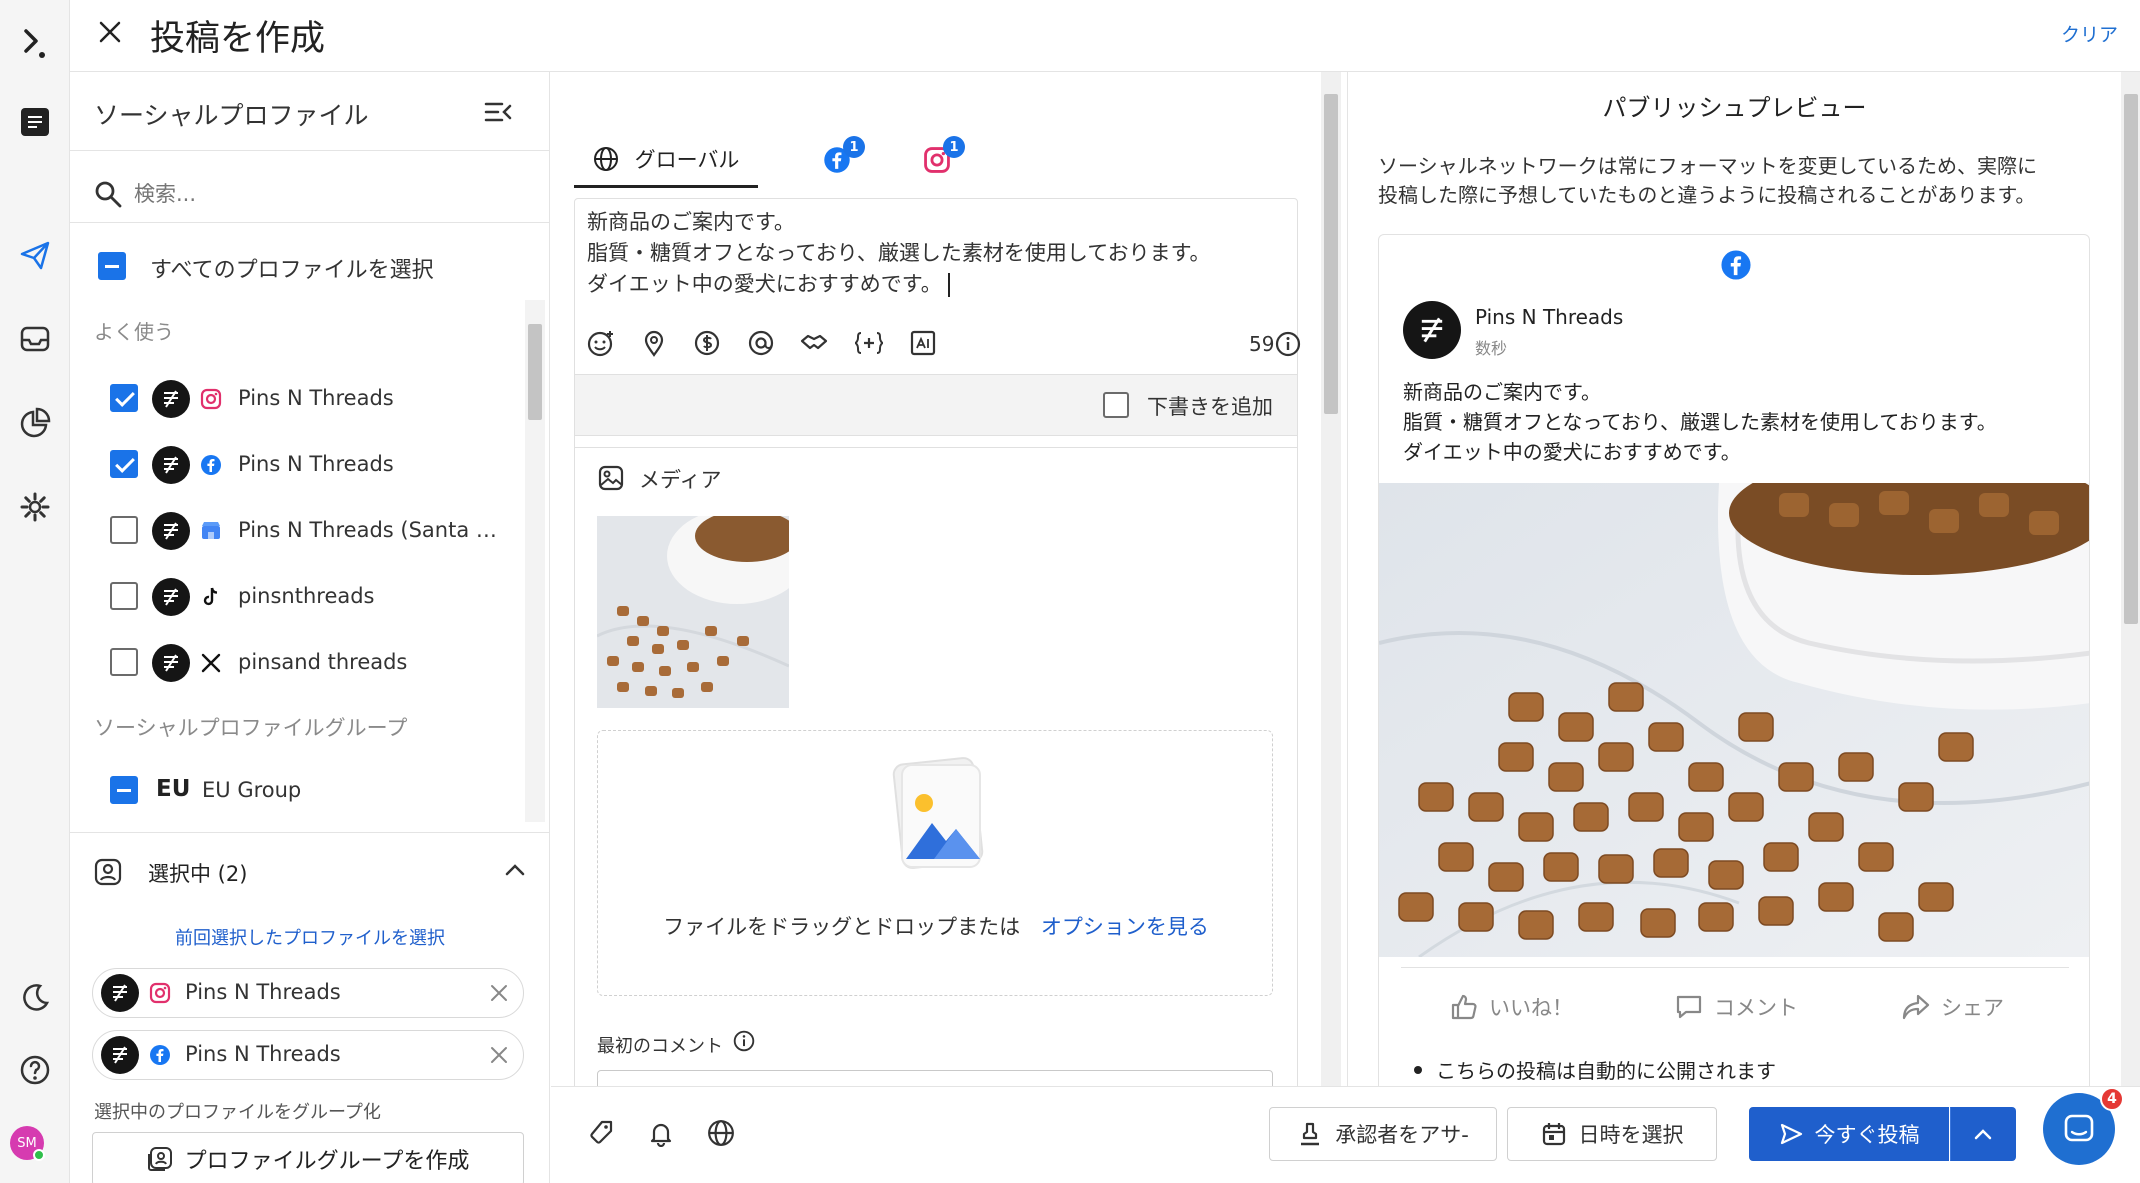 The height and width of the screenshot is (1183, 2140). Describe the element at coordinates (300, 791) in the screenshot. I see `group-row: EU EU Group` at that location.